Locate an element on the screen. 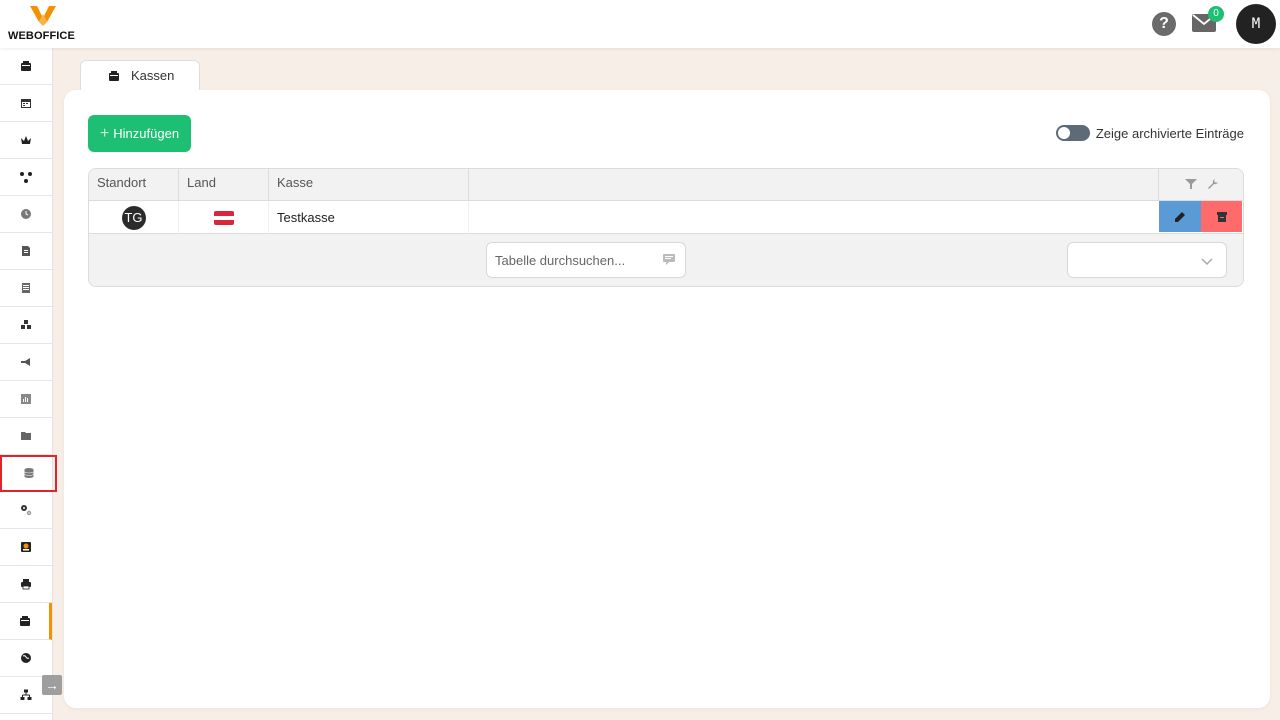  archive-toggle is located at coordinates (1072, 133).